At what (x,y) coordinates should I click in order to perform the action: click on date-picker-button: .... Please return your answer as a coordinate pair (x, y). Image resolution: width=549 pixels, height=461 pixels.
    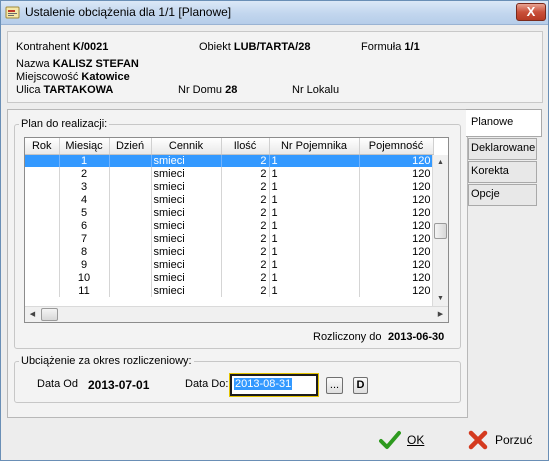
    Looking at the image, I should click on (334, 385).